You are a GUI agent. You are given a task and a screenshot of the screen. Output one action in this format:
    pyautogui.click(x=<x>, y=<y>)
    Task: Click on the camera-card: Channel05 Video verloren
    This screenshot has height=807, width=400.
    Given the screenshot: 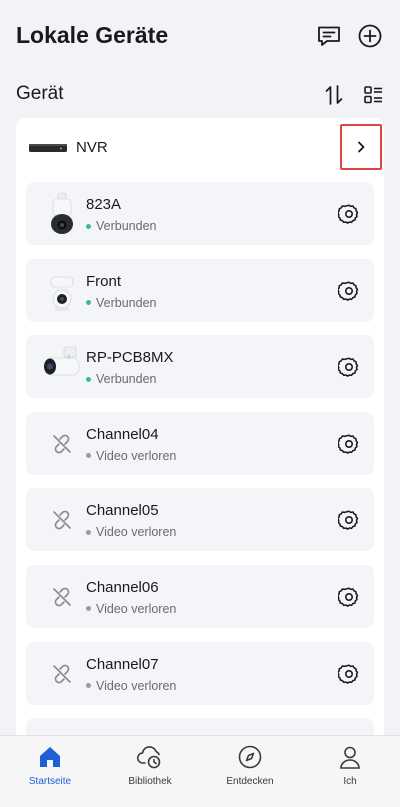 What is the action you would take?
    pyautogui.click(x=200, y=520)
    